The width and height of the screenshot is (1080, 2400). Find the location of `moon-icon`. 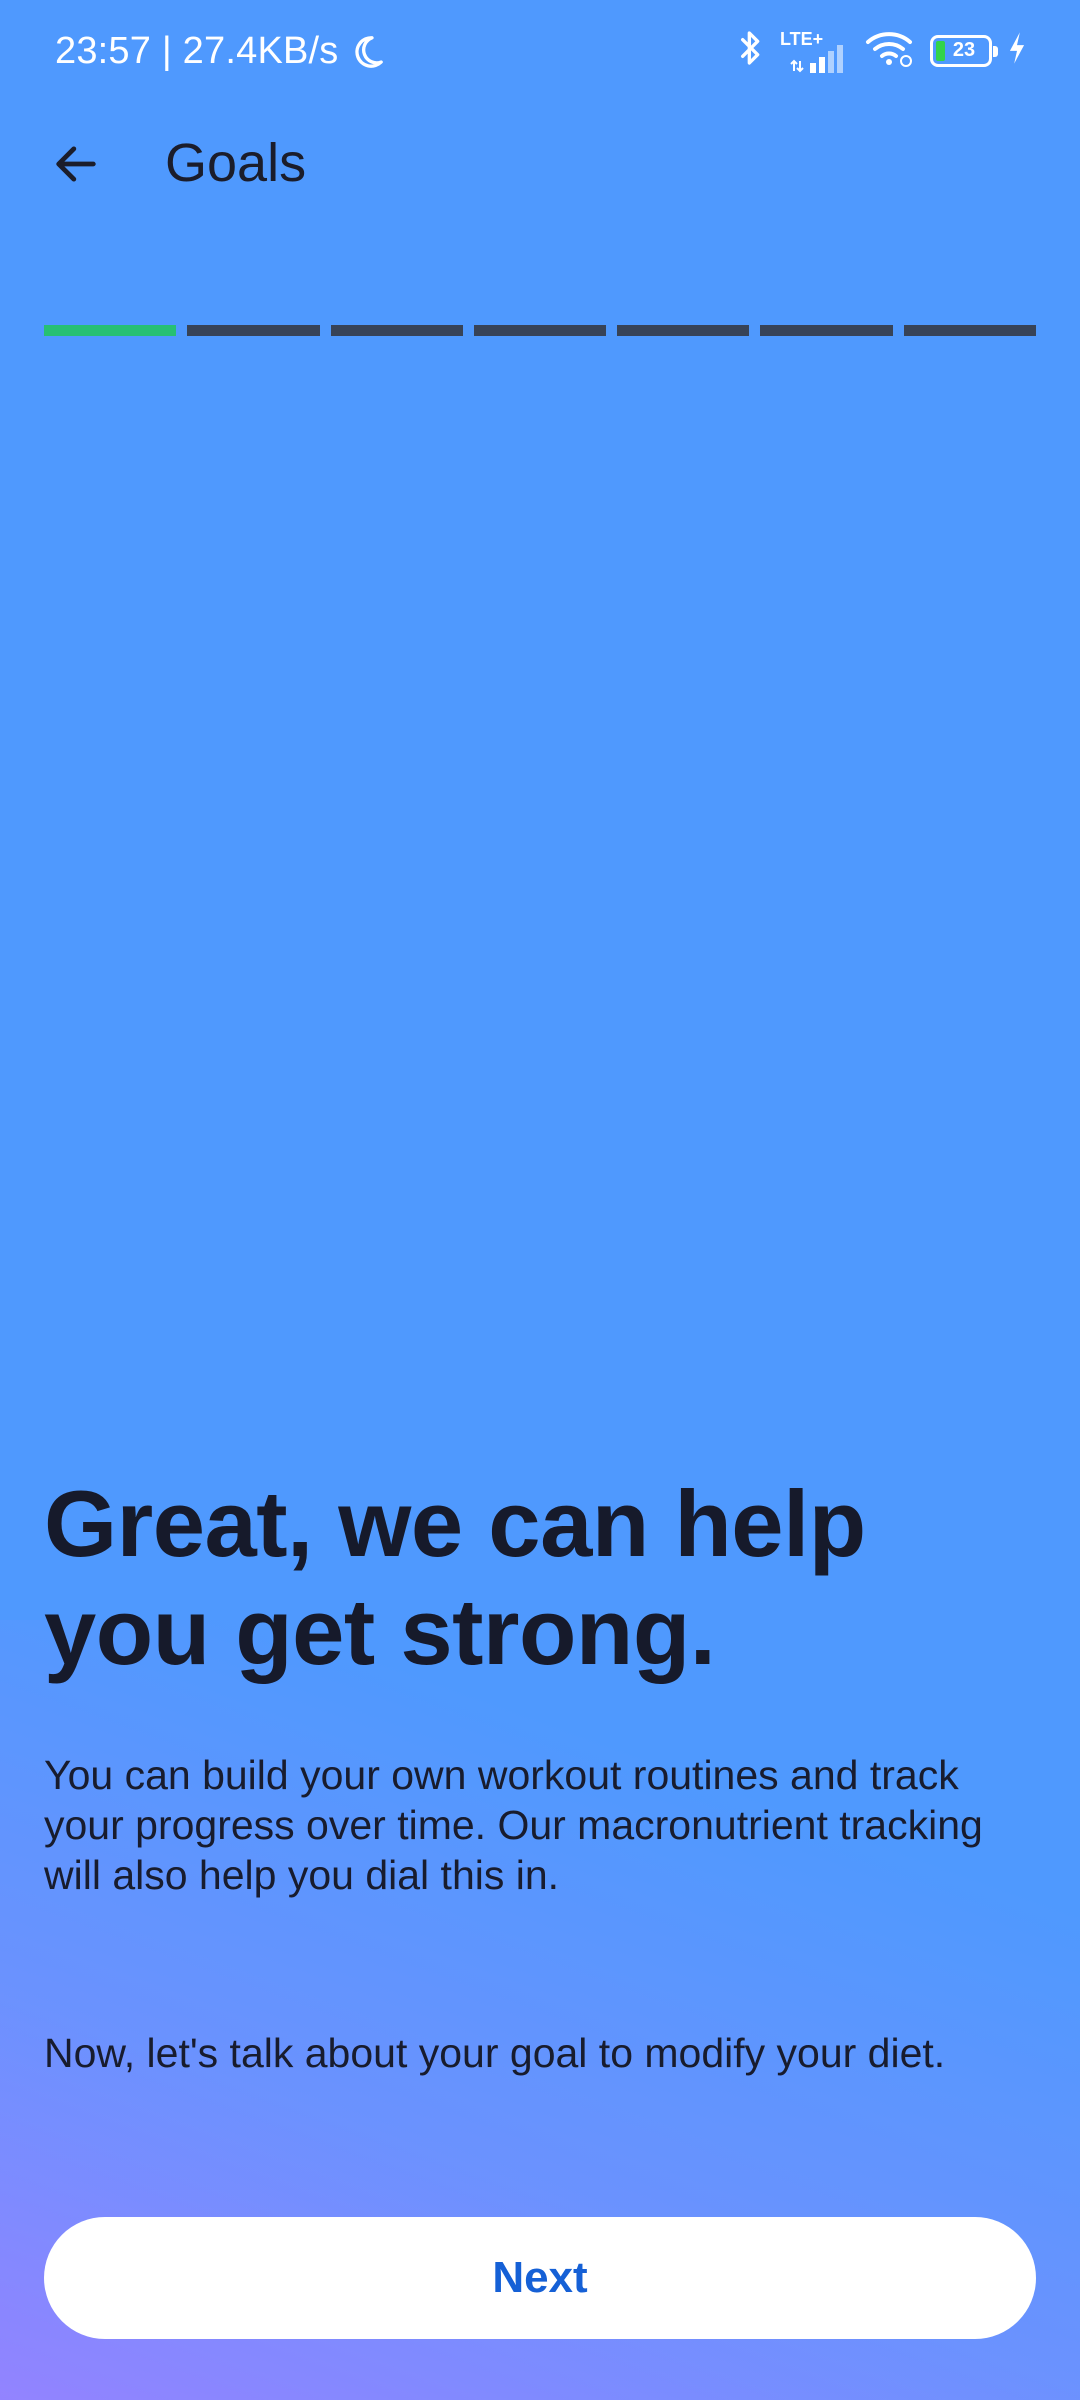

moon-icon is located at coordinates (367, 52).